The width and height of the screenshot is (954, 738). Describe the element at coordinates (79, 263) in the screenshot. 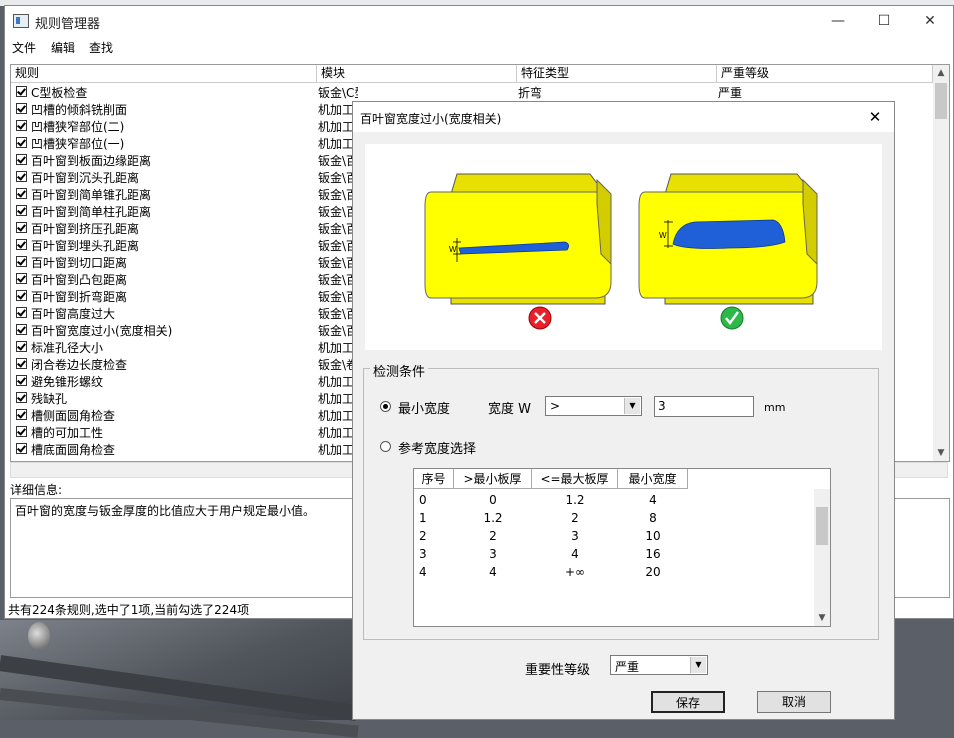

I see `rule-name: 百叶窗到切口距离` at that location.